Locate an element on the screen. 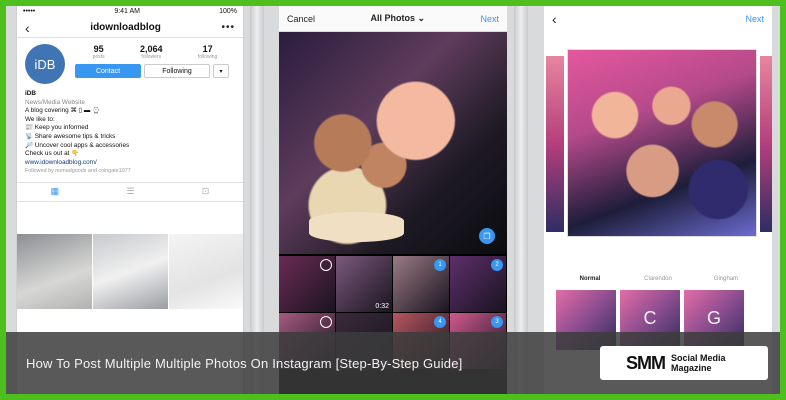  more-dots-icon: ••• is located at coordinates (228, 27).